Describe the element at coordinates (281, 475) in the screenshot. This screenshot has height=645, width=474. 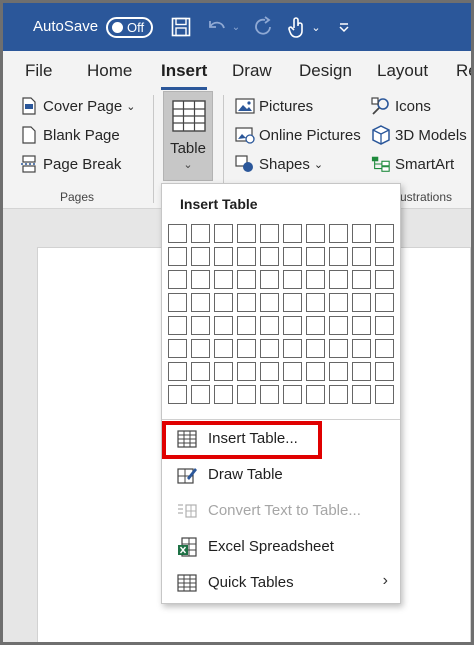
I see `draw-table-menu-item: Draw Table` at that location.